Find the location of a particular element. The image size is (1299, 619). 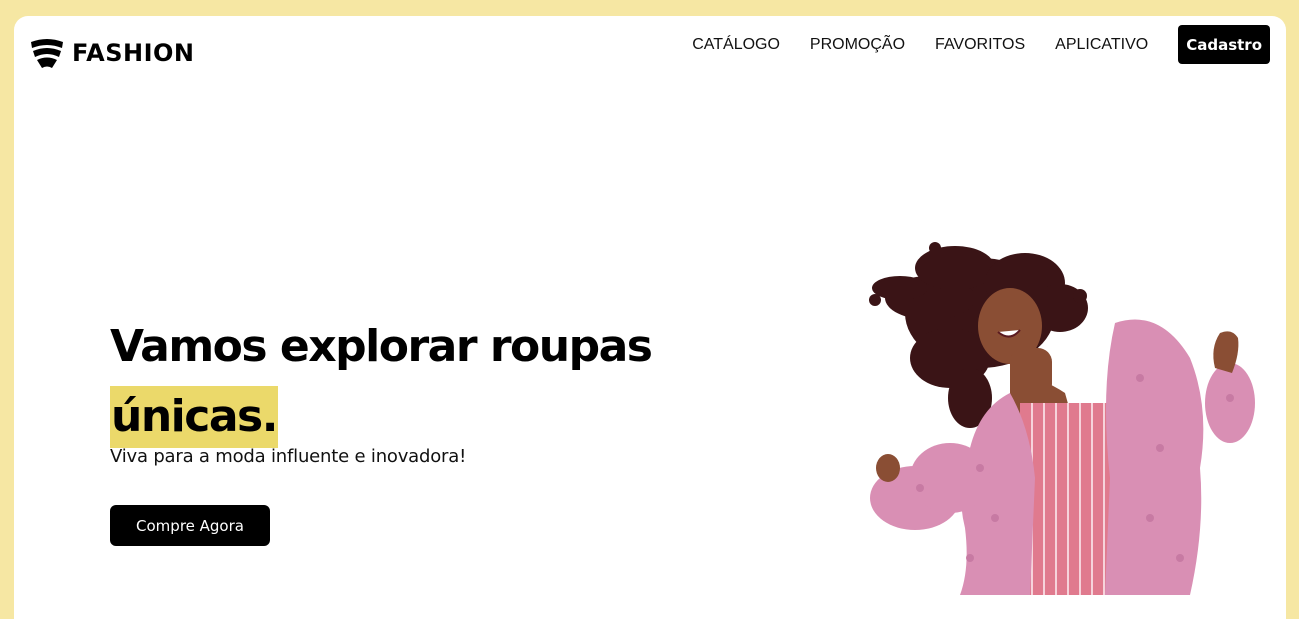

nav-item-promocao: PROMOÇÃO is located at coordinates (857, 45).